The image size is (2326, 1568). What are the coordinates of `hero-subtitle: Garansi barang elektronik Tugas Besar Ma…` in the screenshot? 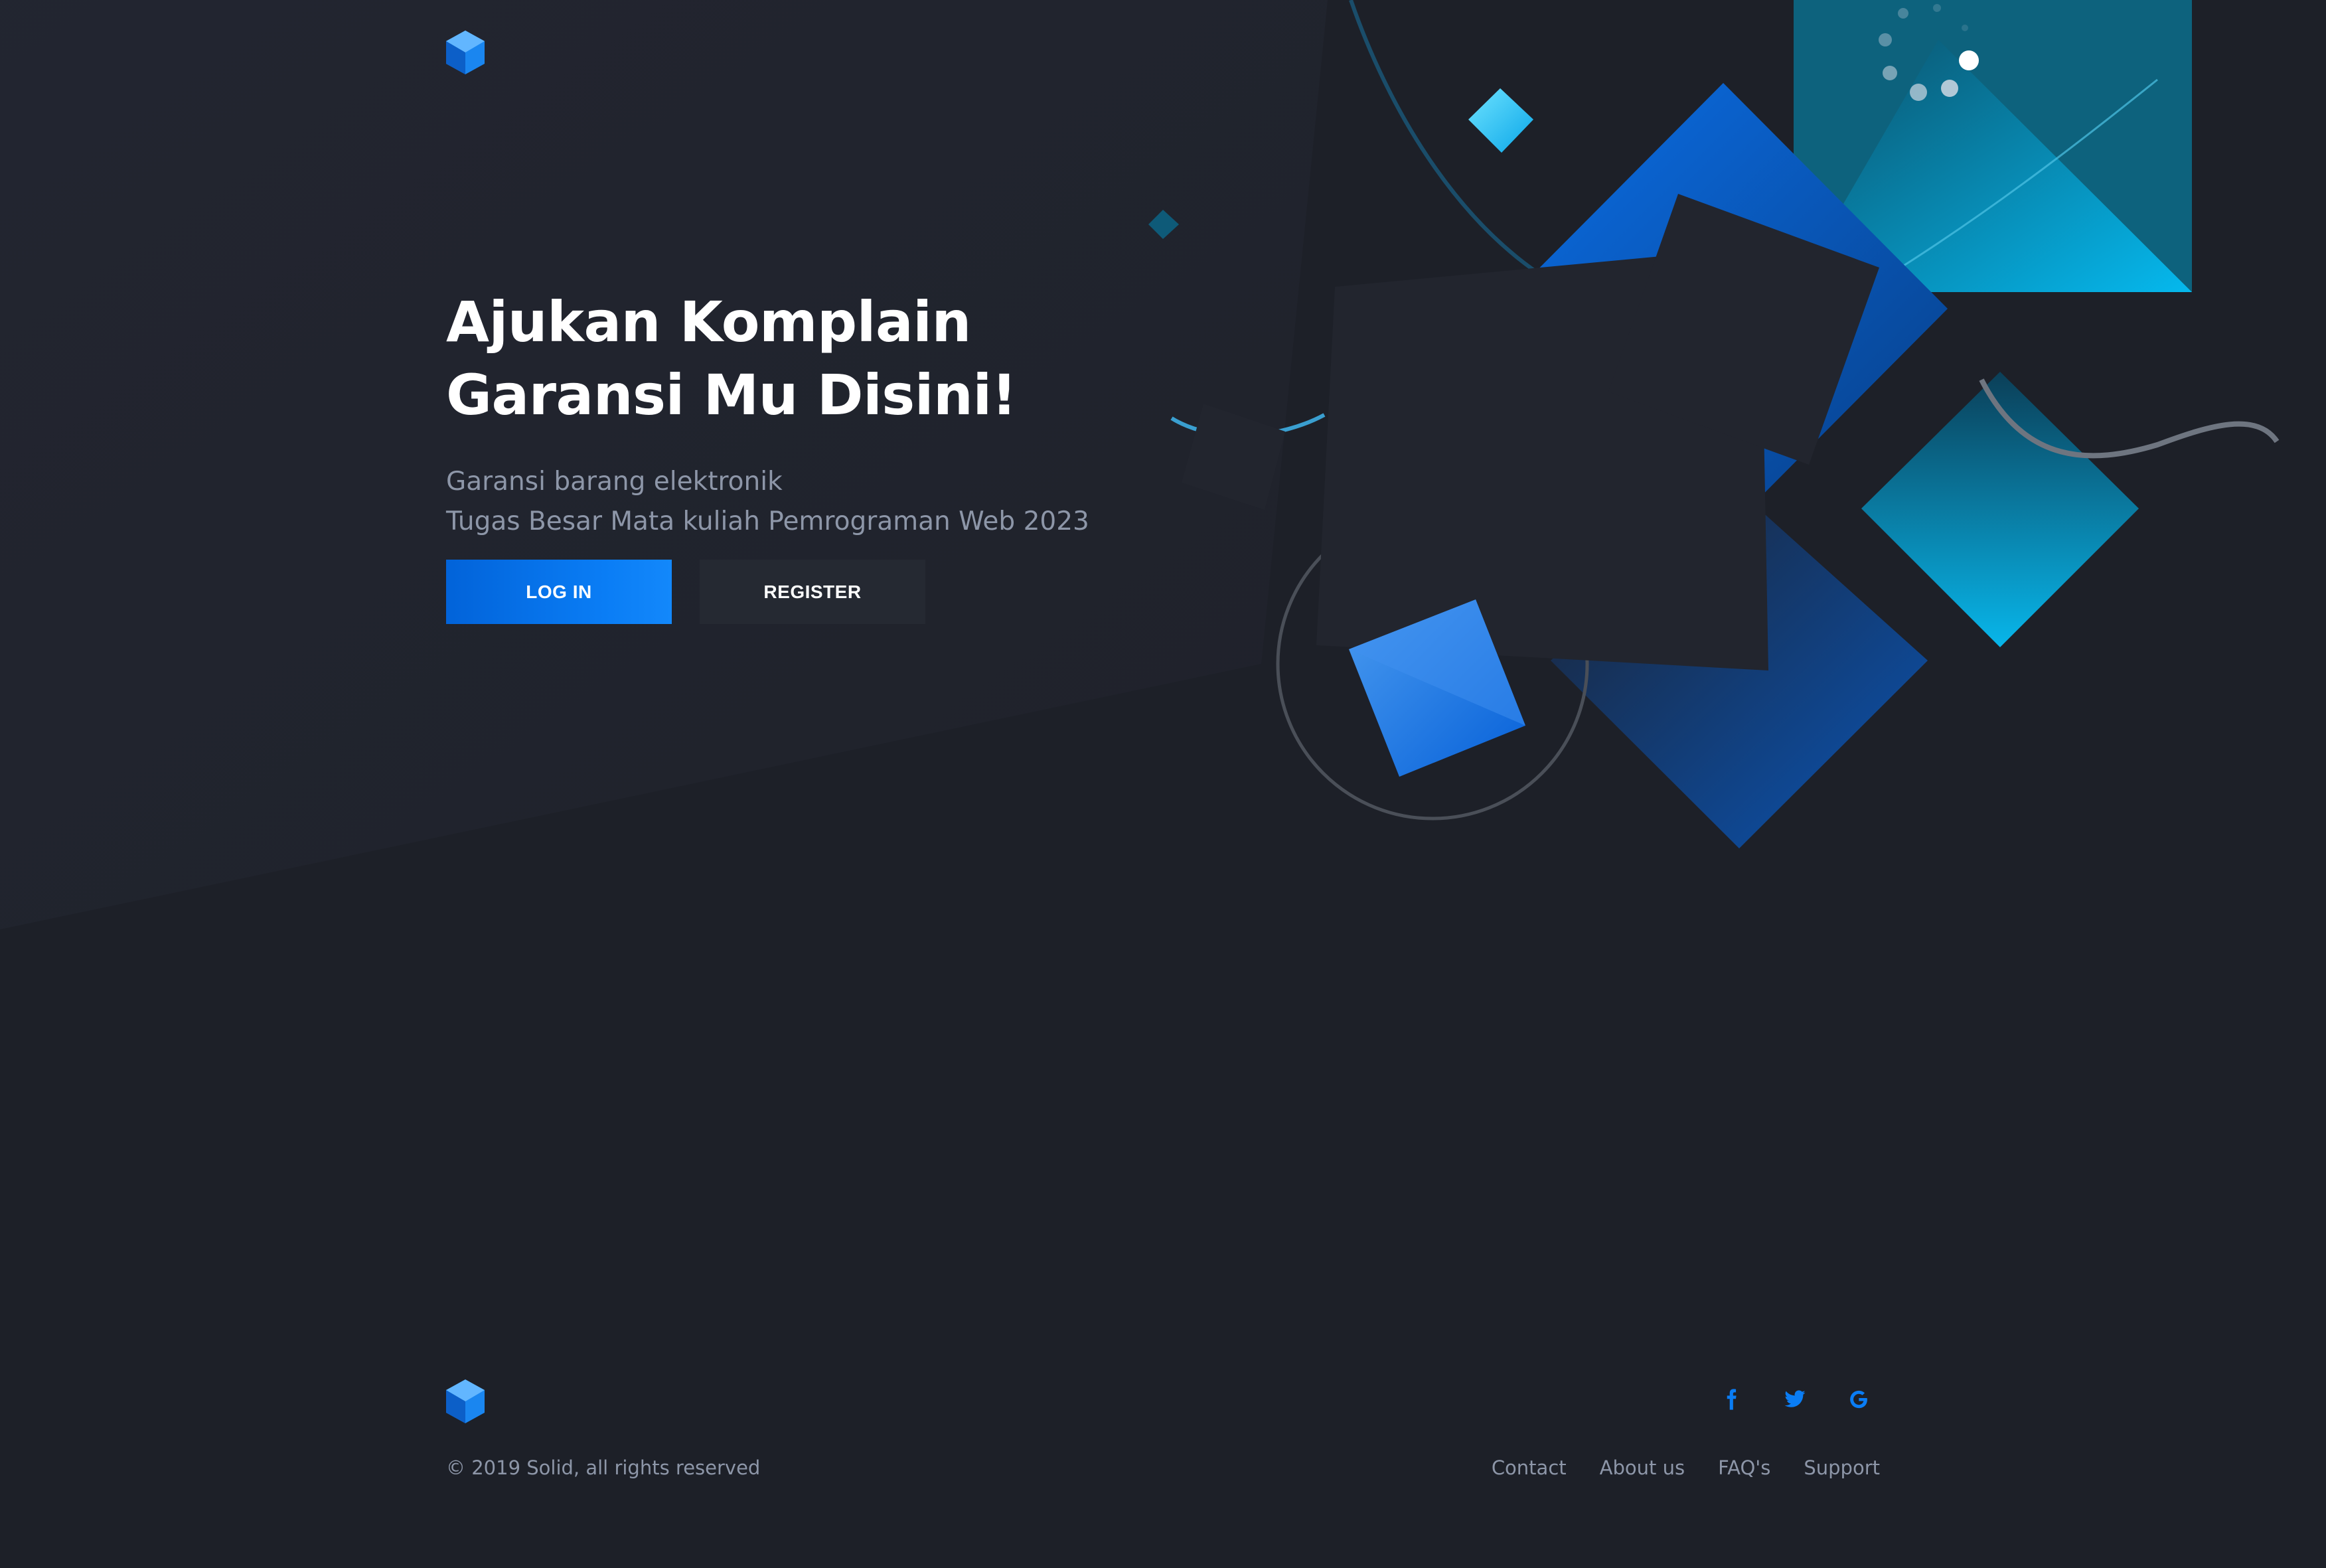 It's located at (877, 502).